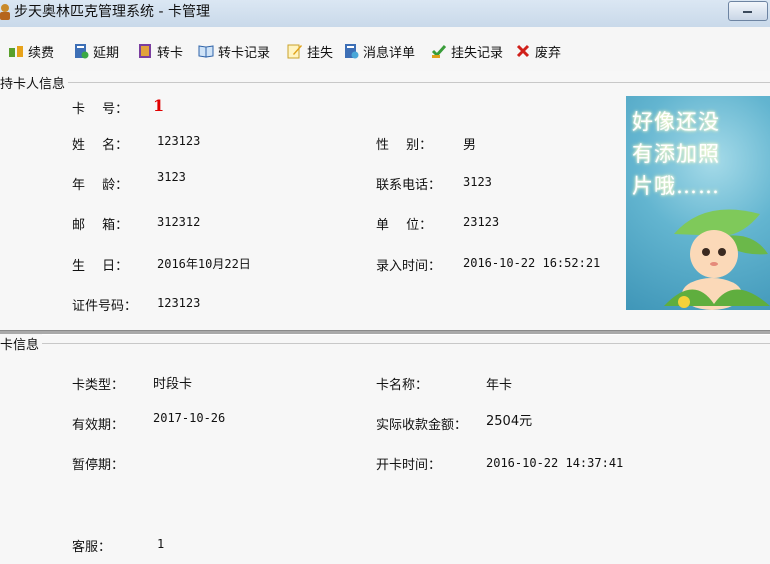 The image size is (770, 564). Describe the element at coordinates (98, 465) in the screenshot. I see `pause-label: 暂停期：` at that location.